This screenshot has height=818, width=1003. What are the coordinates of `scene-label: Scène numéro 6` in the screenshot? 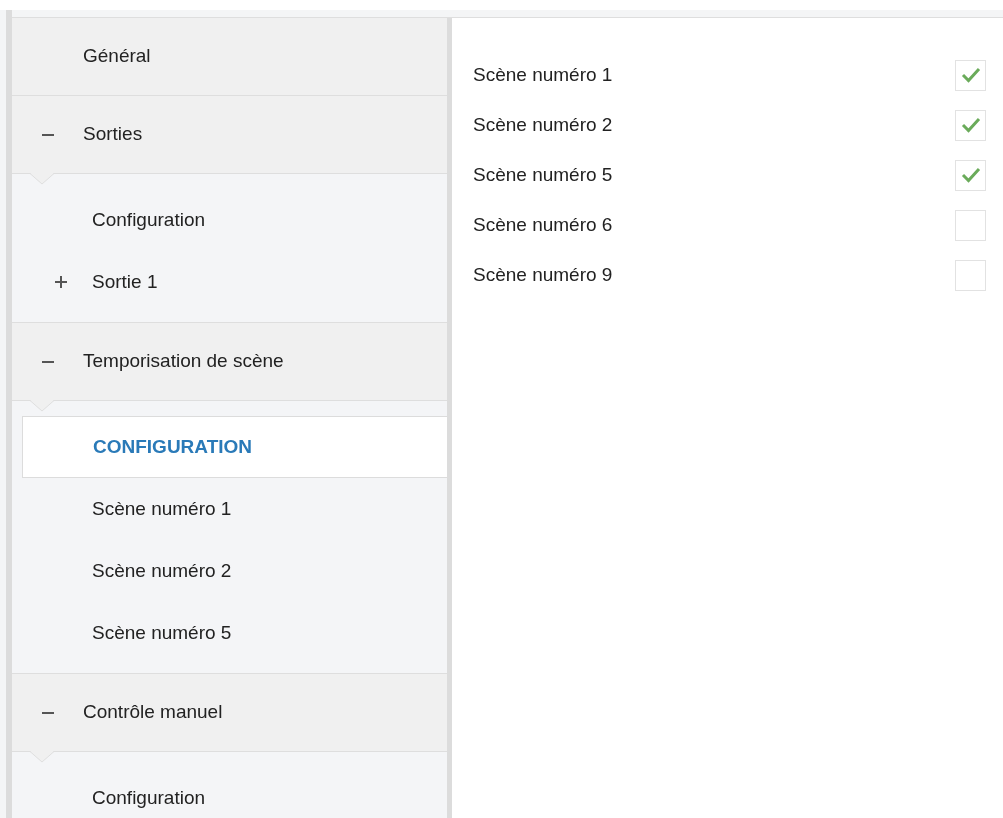 It's located at (543, 224).